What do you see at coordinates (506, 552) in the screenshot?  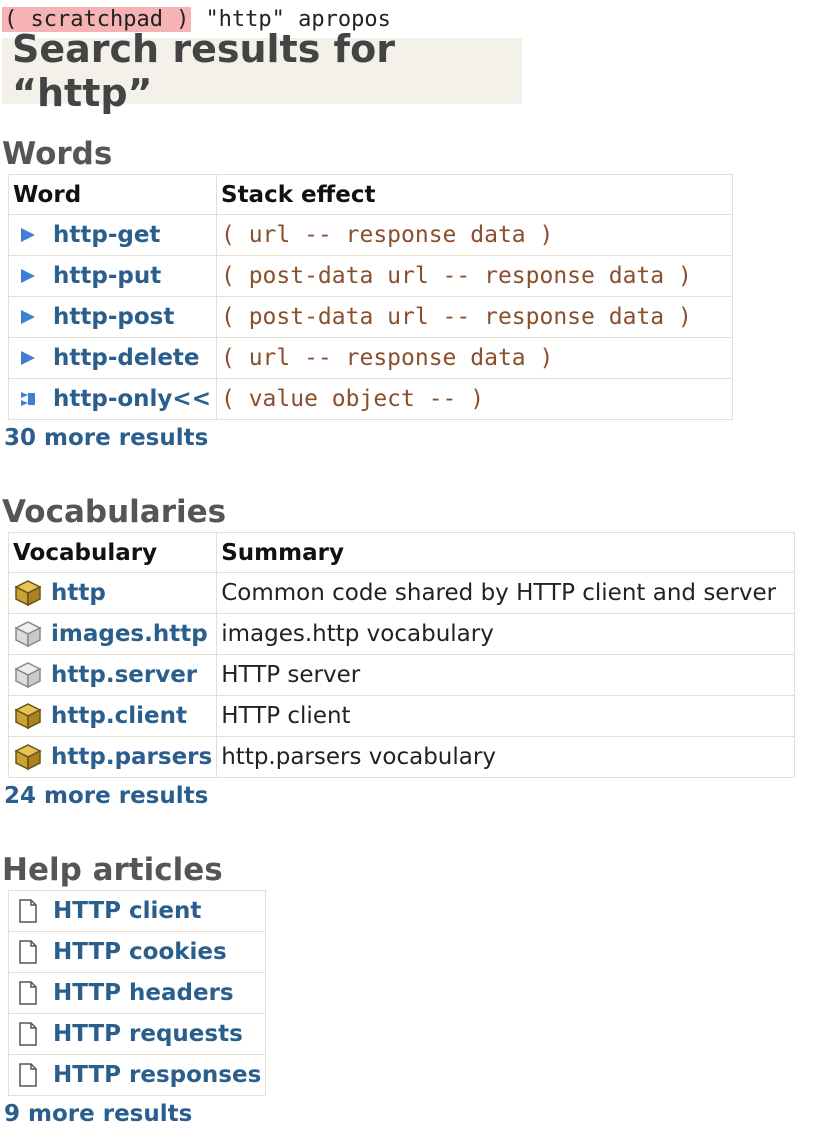 I see `column-header-summary: Summary` at bounding box center [506, 552].